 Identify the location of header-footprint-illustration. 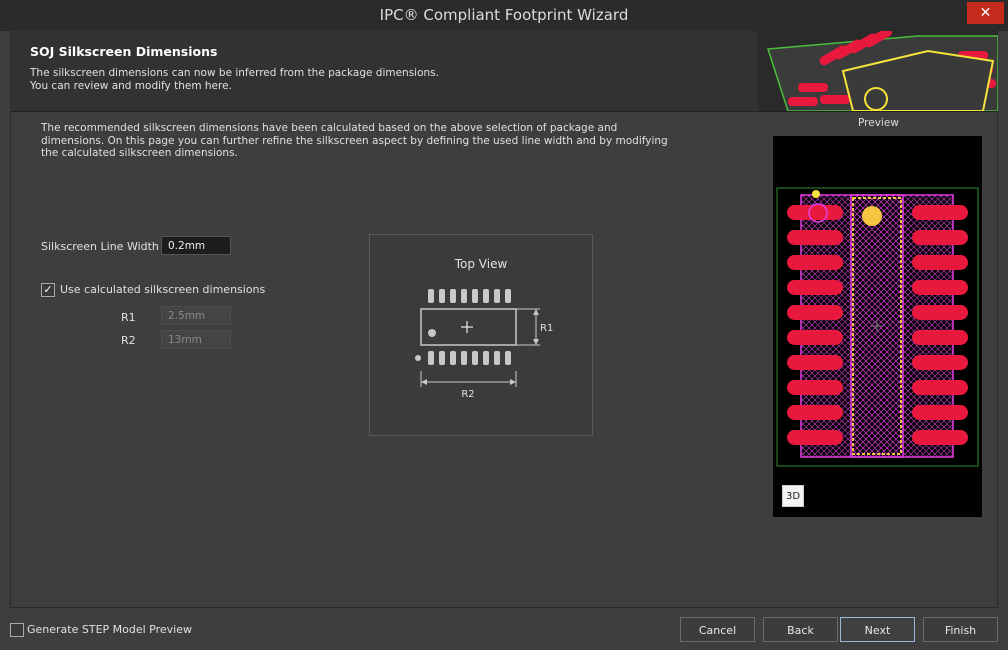
(878, 71).